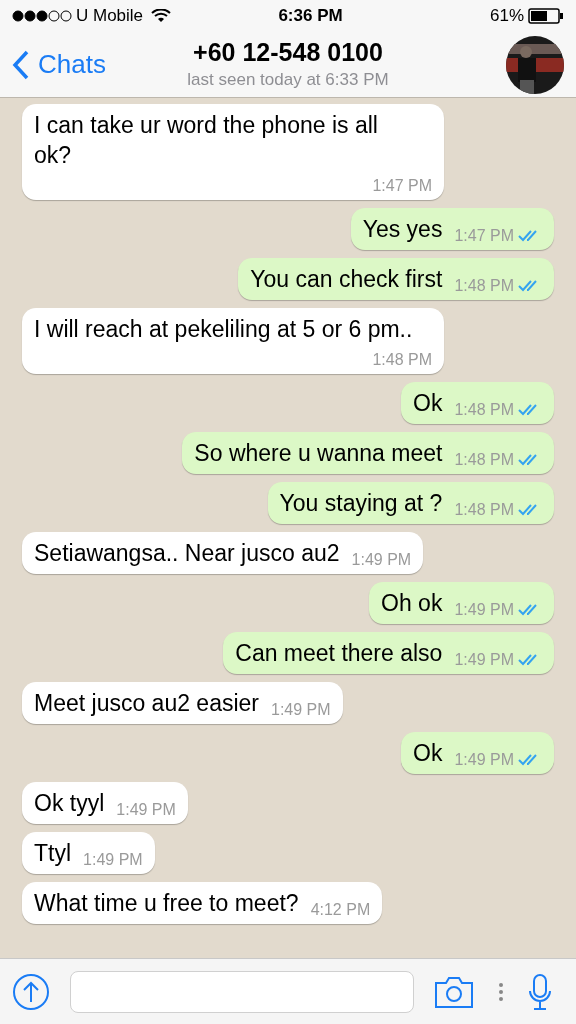 This screenshot has height=1024, width=576. What do you see at coordinates (501, 991) in the screenshot?
I see `separator-dots-icon` at bounding box center [501, 991].